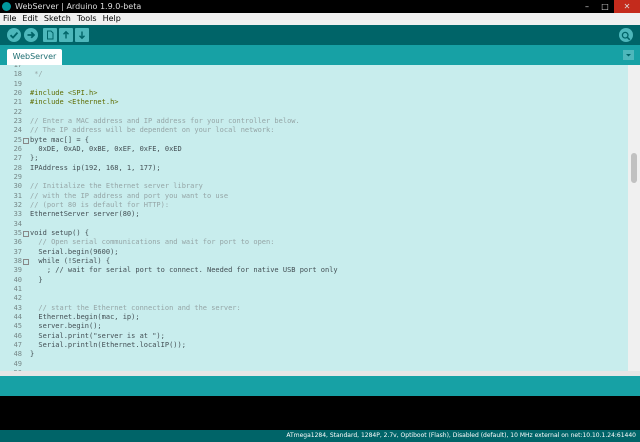  I want to click on new-icon, so click(50, 35).